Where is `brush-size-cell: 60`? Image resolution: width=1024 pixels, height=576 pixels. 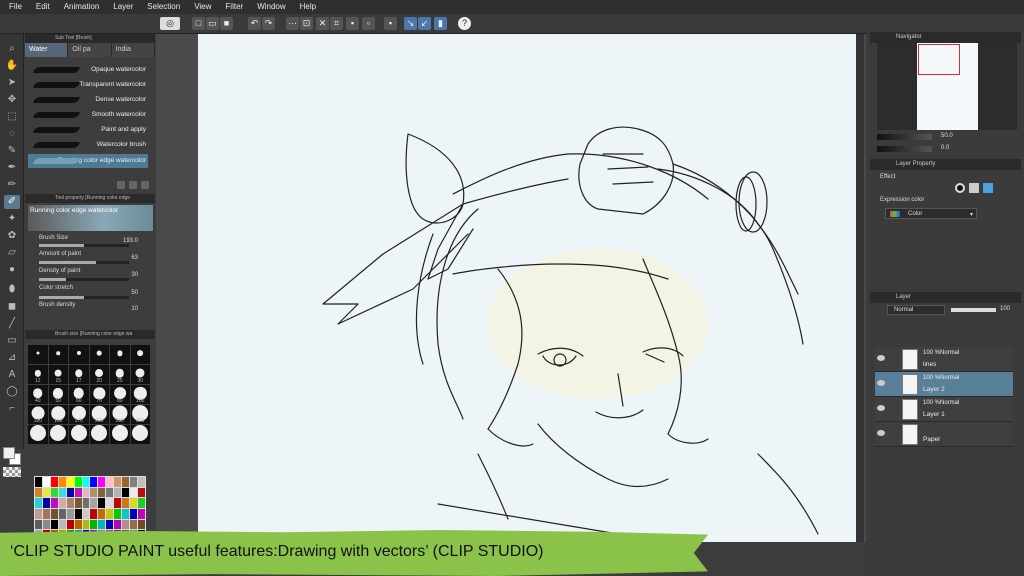 brush-size-cell: 60 is located at coordinates (79, 394).